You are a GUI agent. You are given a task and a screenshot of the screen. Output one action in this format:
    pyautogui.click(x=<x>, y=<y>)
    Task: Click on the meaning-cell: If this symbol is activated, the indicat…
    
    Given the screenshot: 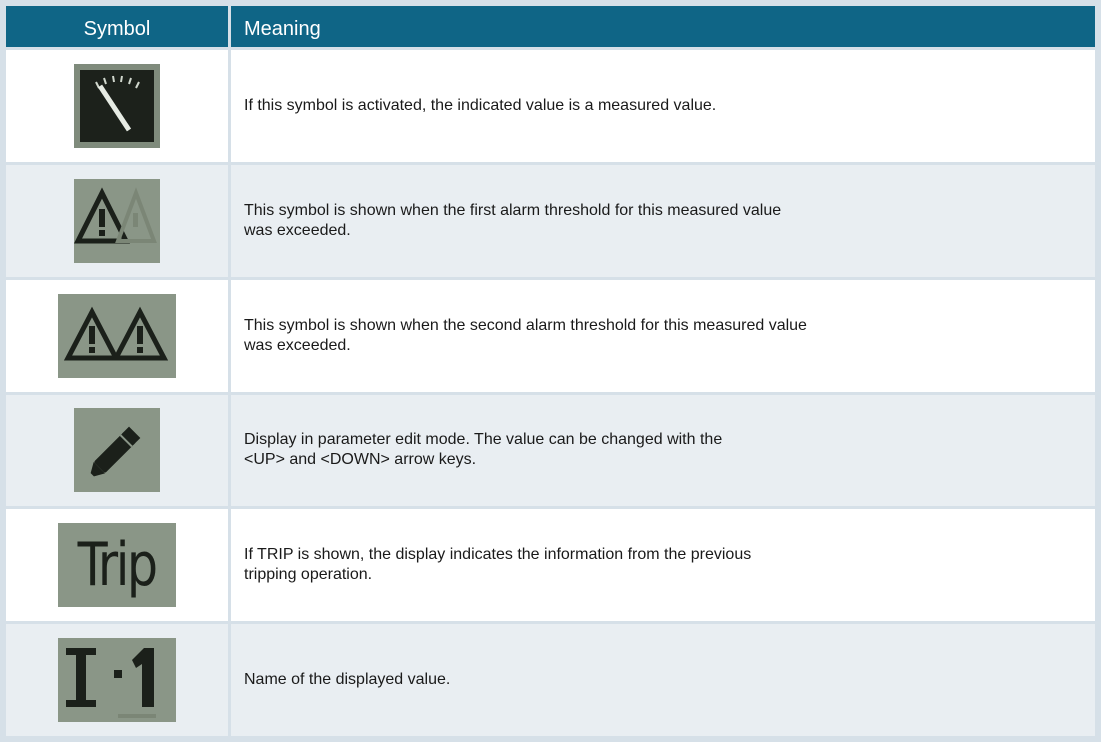 What is the action you would take?
    pyautogui.click(x=663, y=106)
    